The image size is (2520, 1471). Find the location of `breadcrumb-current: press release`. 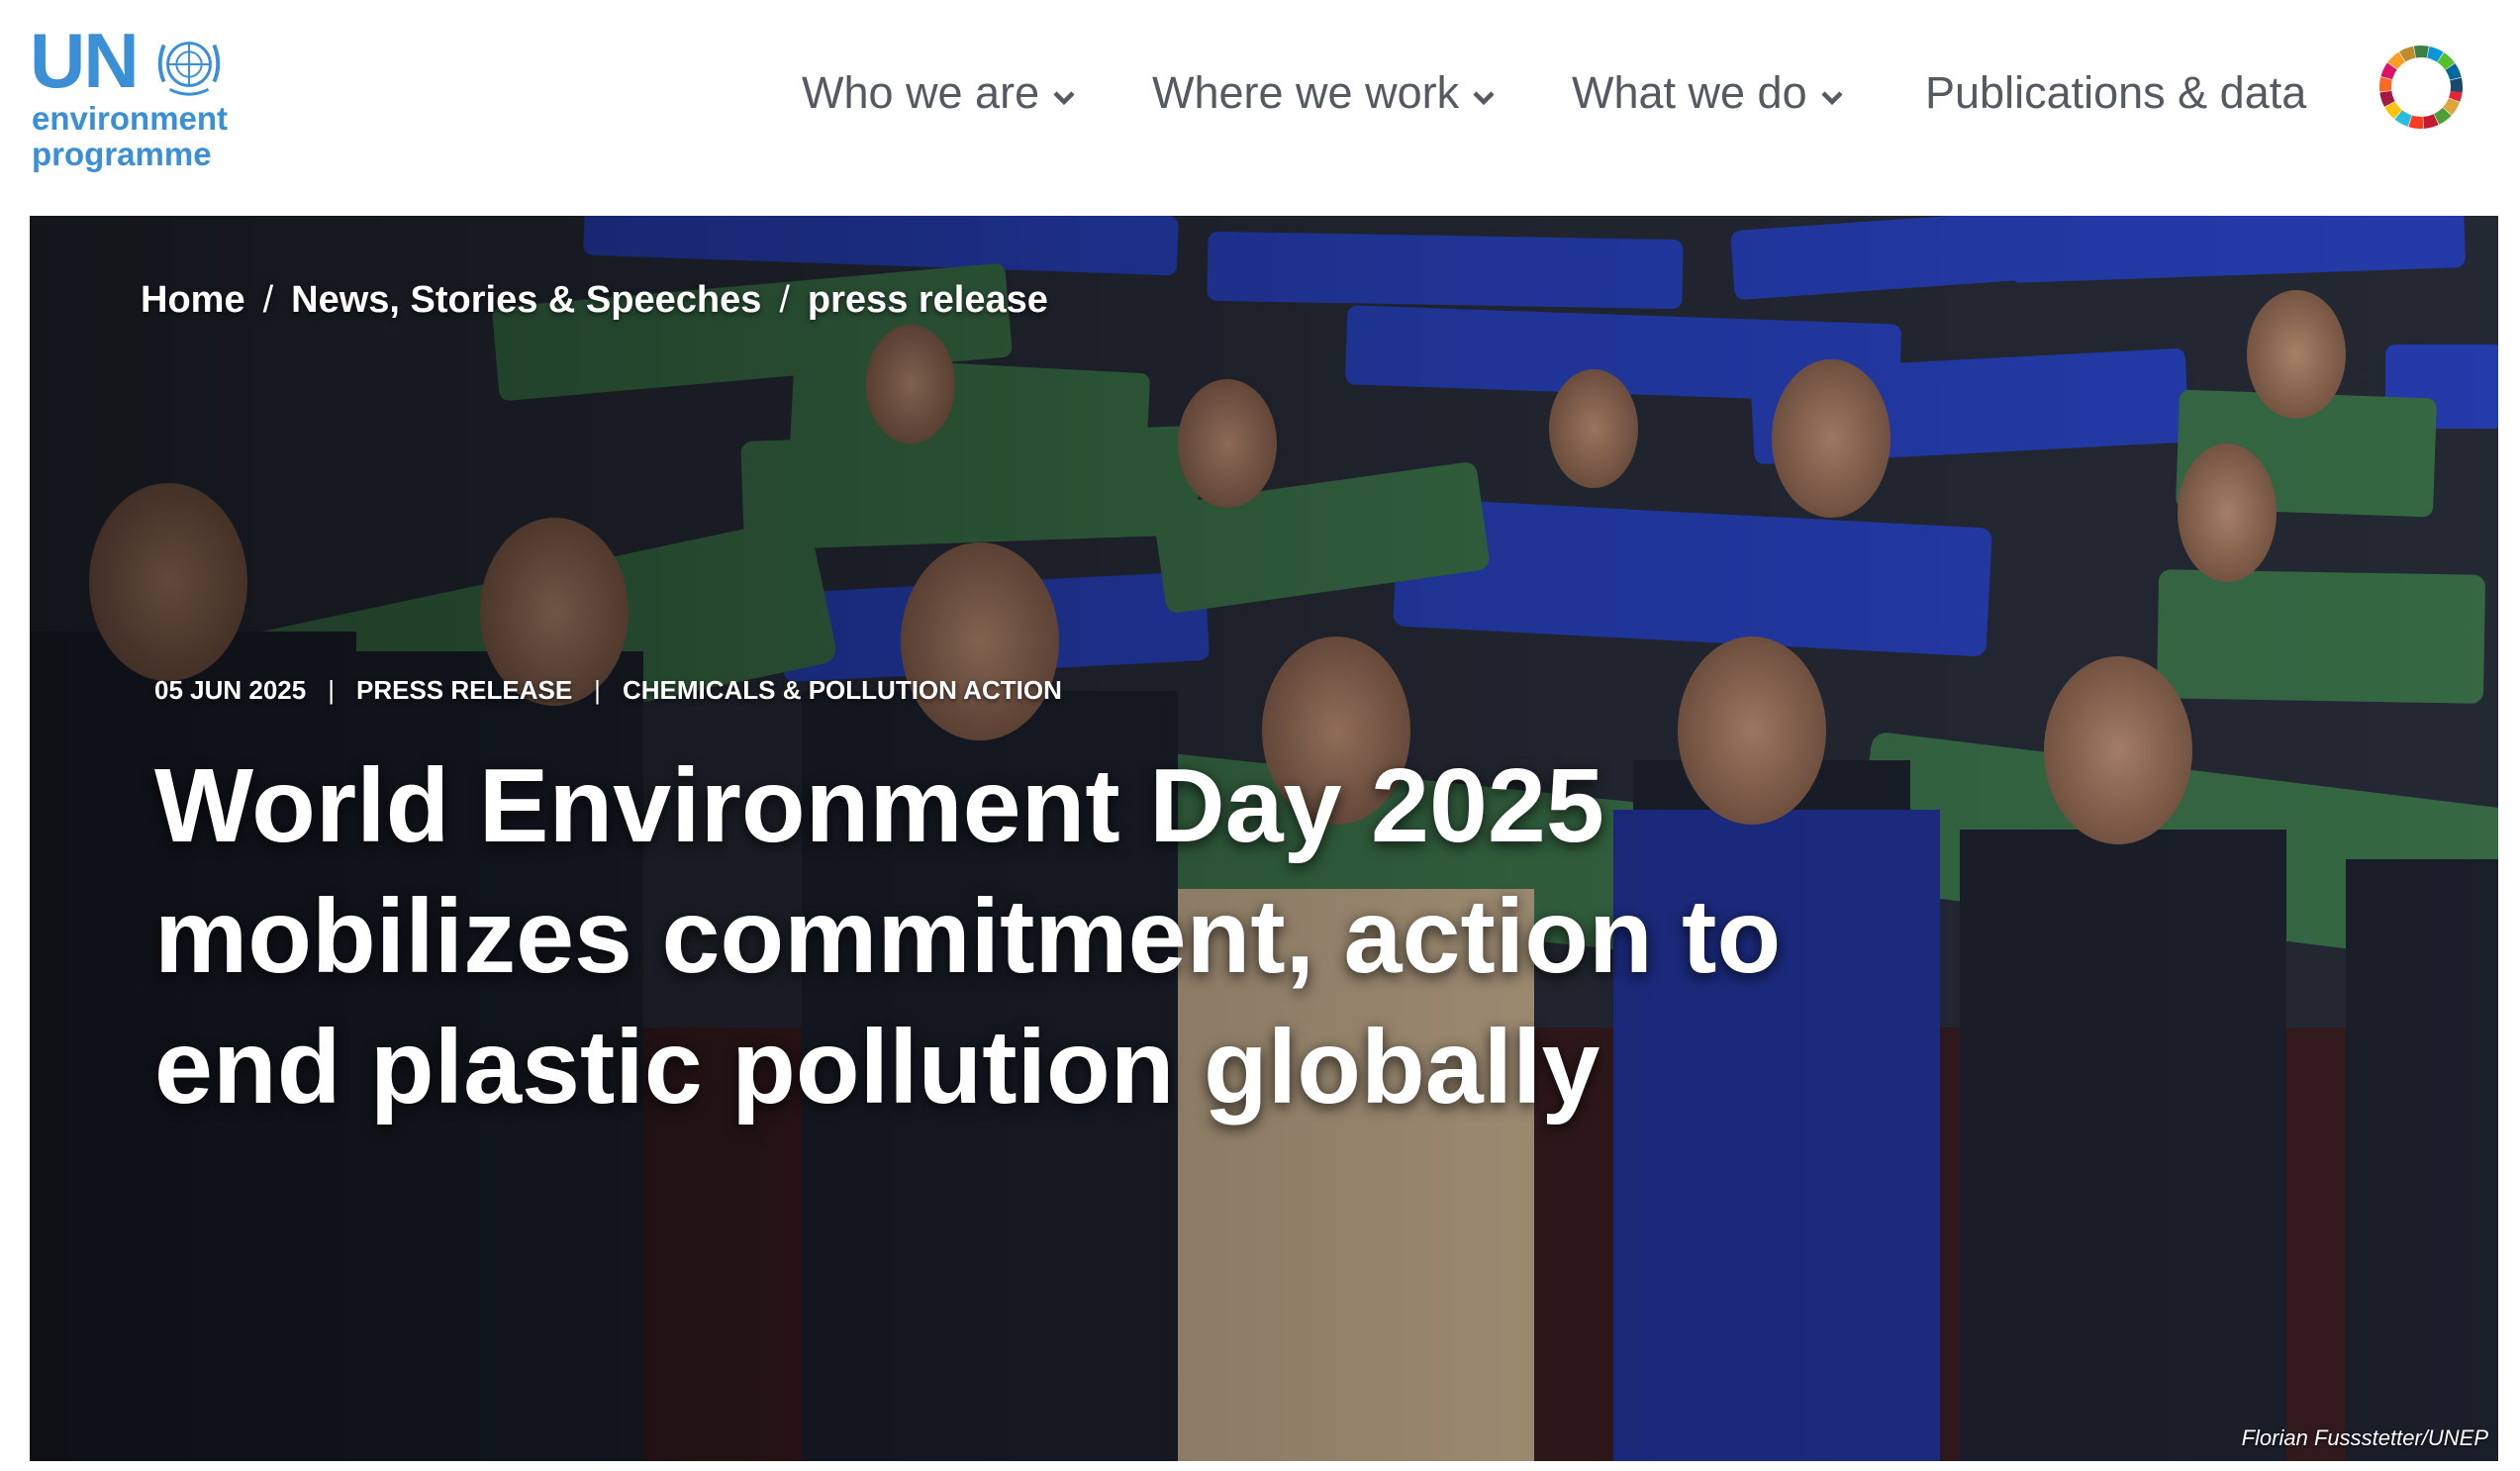

breadcrumb-current: press release is located at coordinates (927, 300).